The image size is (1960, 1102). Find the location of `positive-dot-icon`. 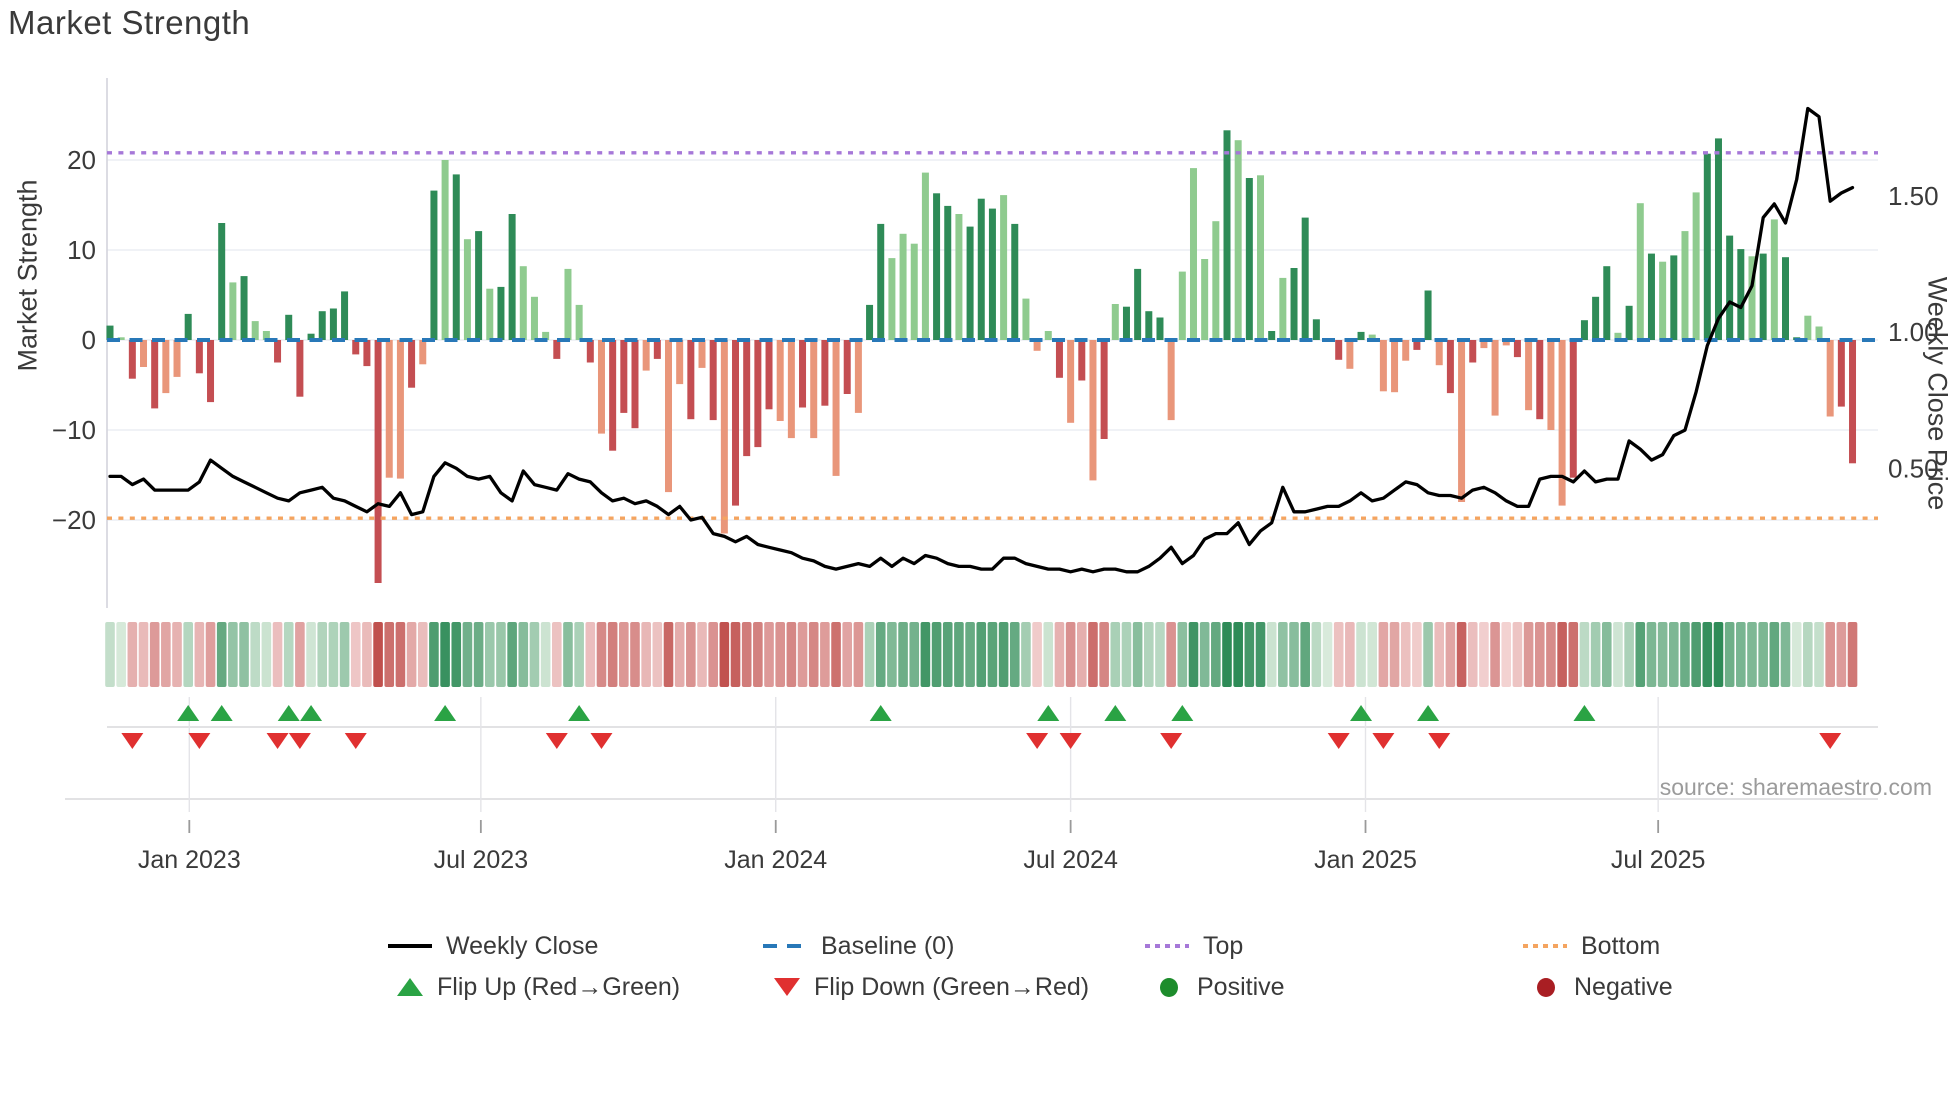

positive-dot-icon is located at coordinates (1169, 987).